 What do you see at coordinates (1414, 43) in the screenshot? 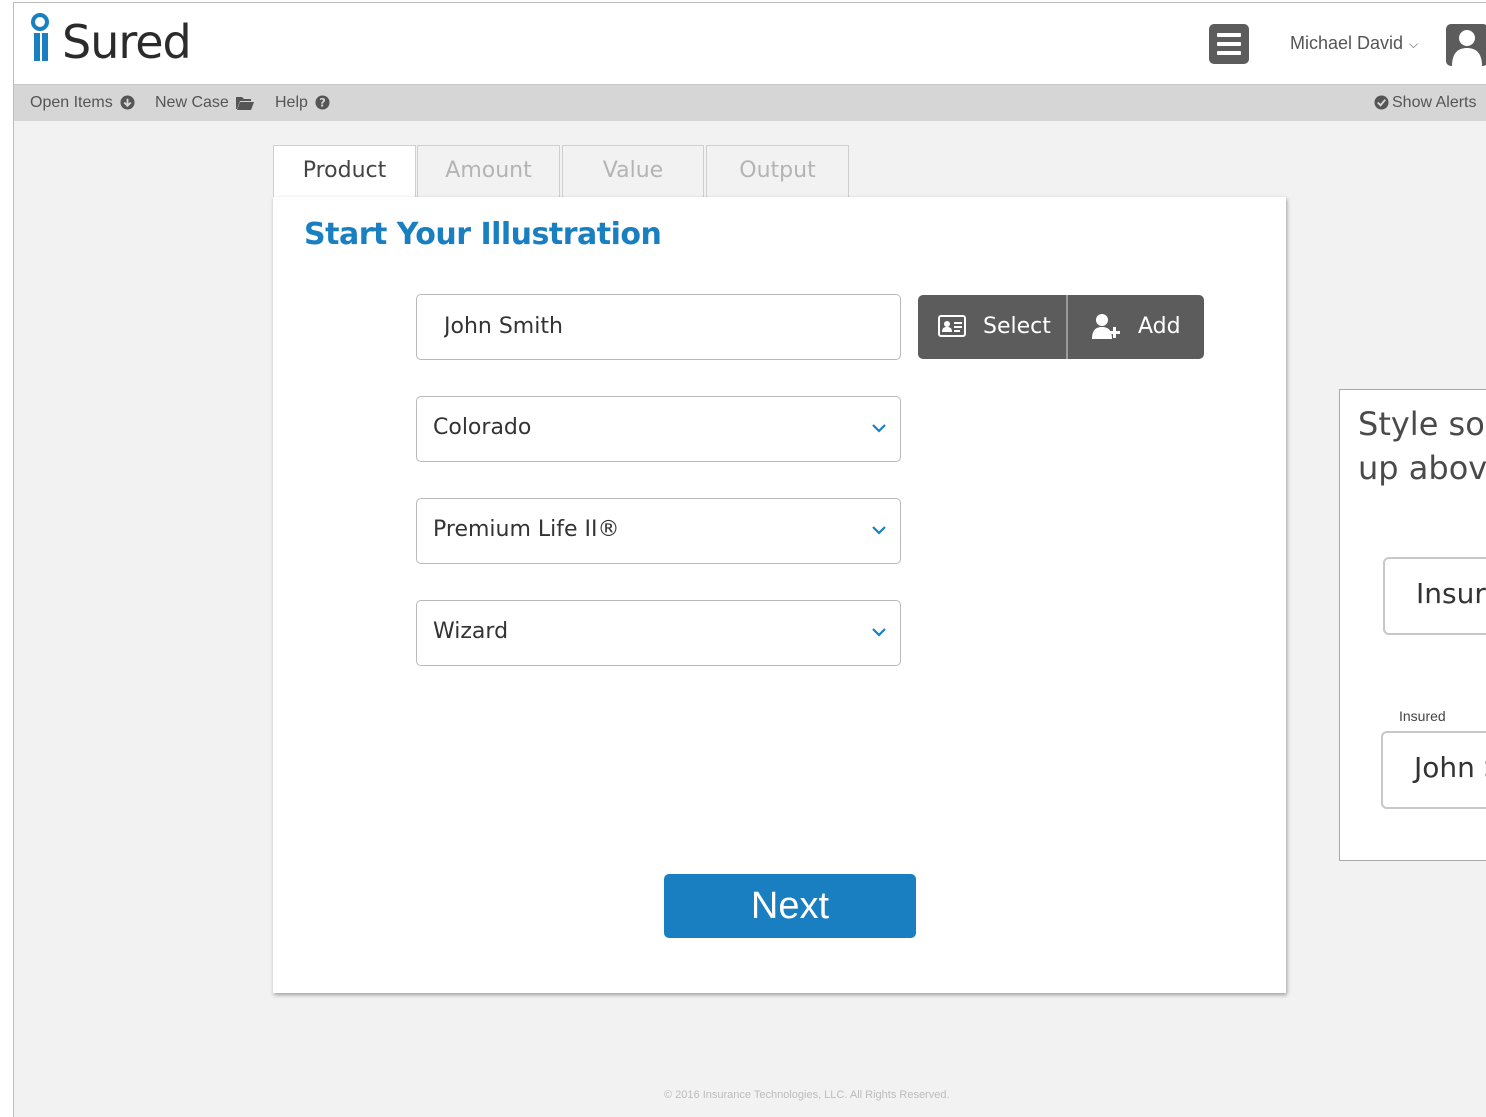
I see `chevron-down-icon: ⌵` at bounding box center [1414, 43].